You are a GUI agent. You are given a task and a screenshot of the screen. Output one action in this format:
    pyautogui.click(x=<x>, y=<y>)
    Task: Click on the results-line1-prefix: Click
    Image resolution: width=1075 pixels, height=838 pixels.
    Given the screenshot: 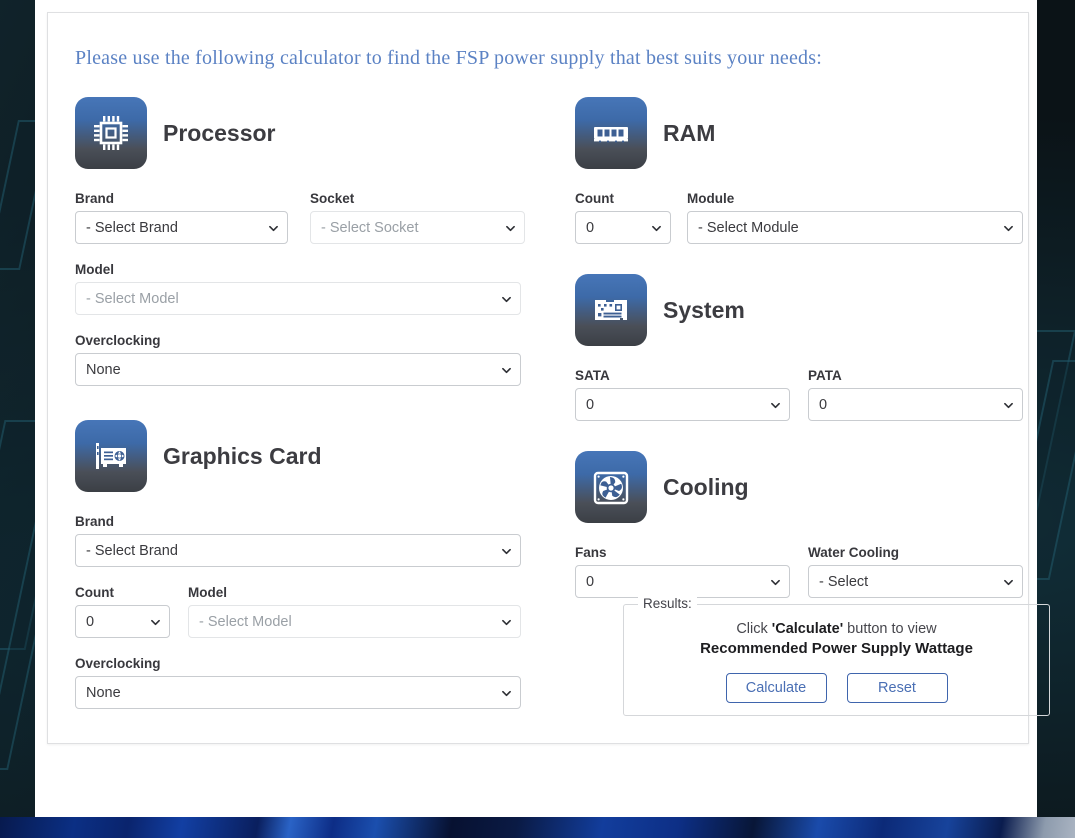 What is the action you would take?
    pyautogui.click(x=754, y=629)
    